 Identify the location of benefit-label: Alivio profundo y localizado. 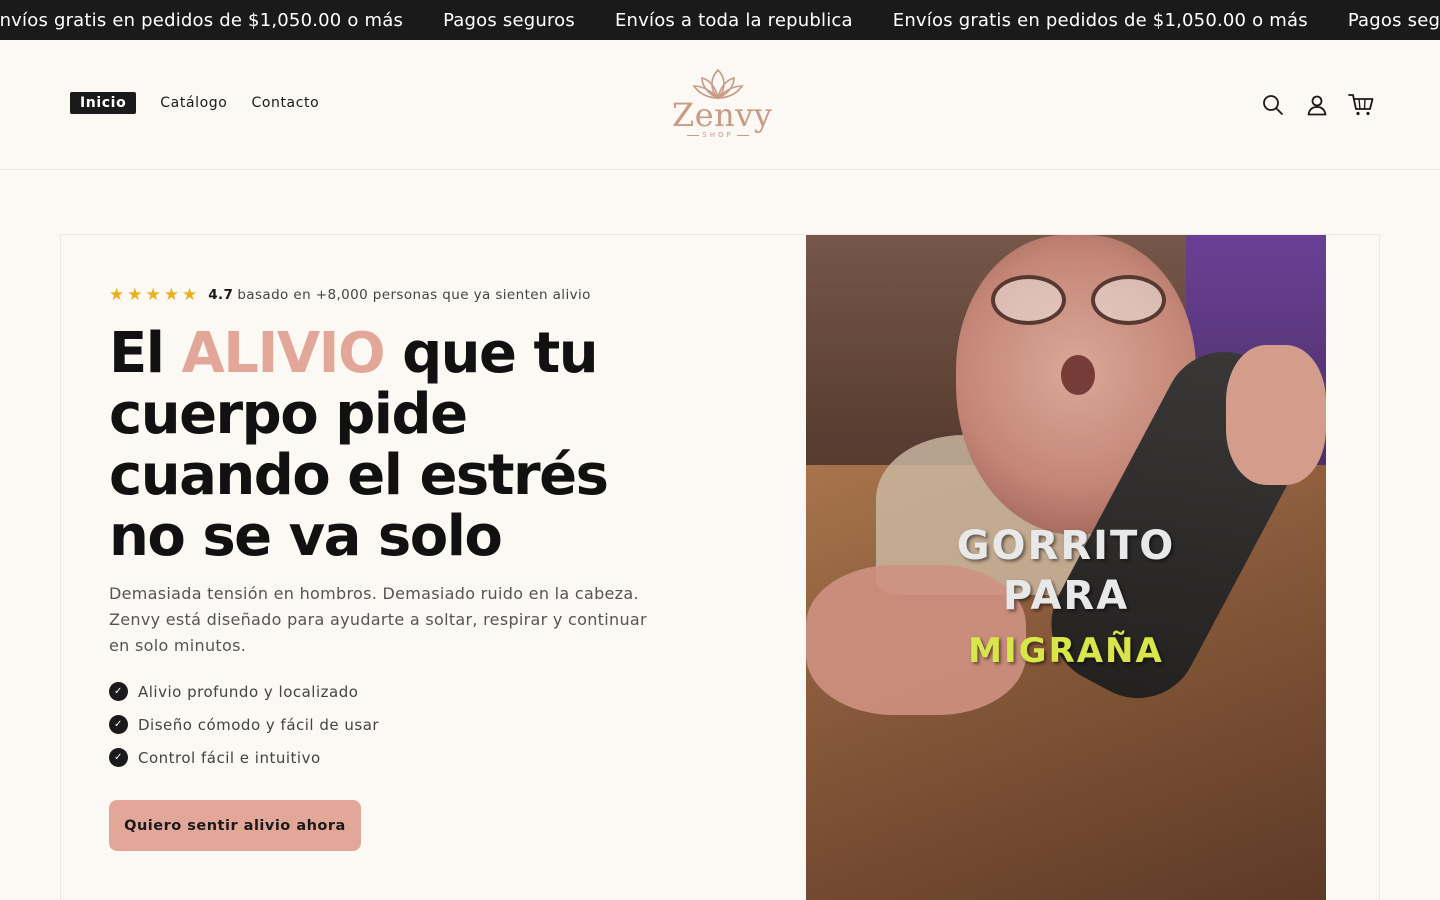
(248, 691).